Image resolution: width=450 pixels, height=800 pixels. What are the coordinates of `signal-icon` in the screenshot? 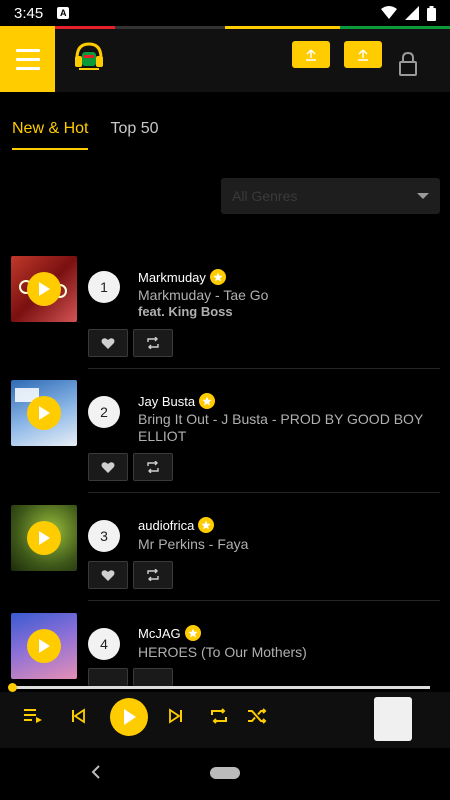 It's located at (412, 13).